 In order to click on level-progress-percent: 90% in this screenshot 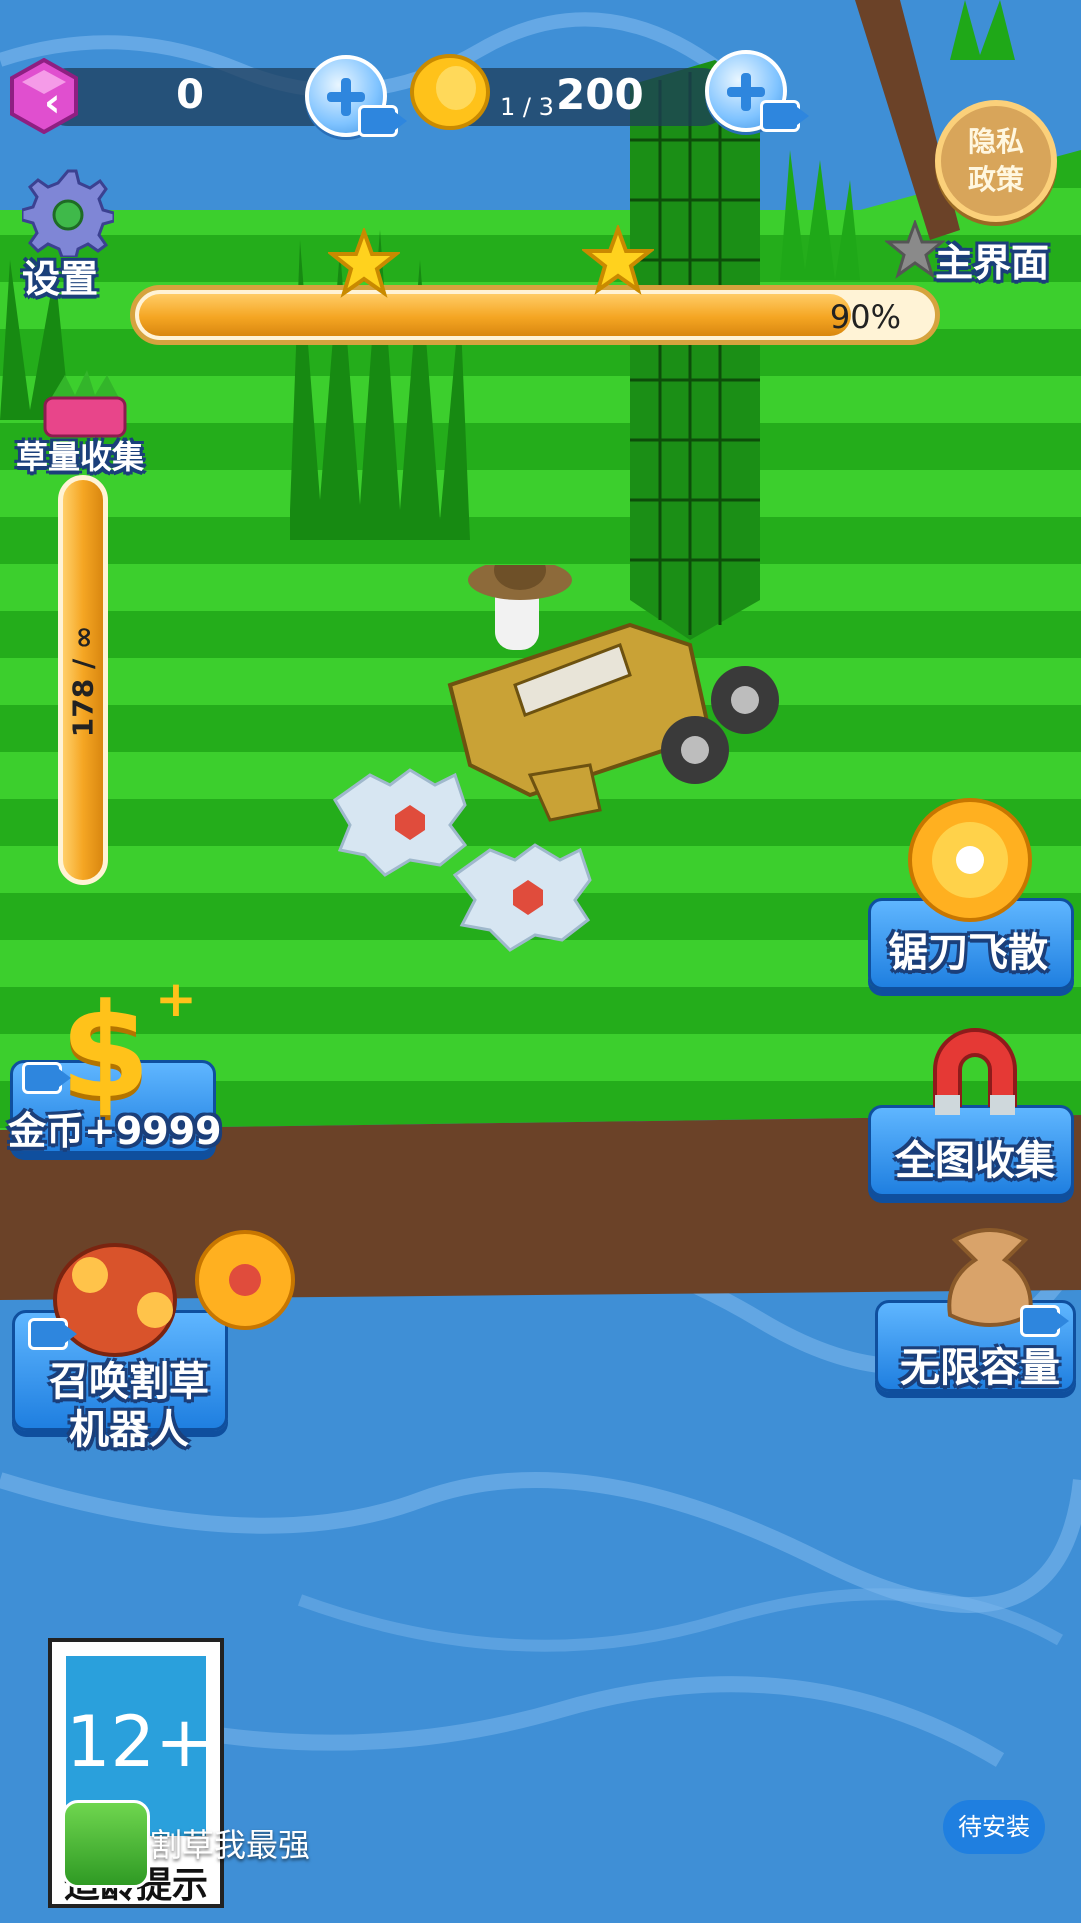, I will do `click(865, 317)`.